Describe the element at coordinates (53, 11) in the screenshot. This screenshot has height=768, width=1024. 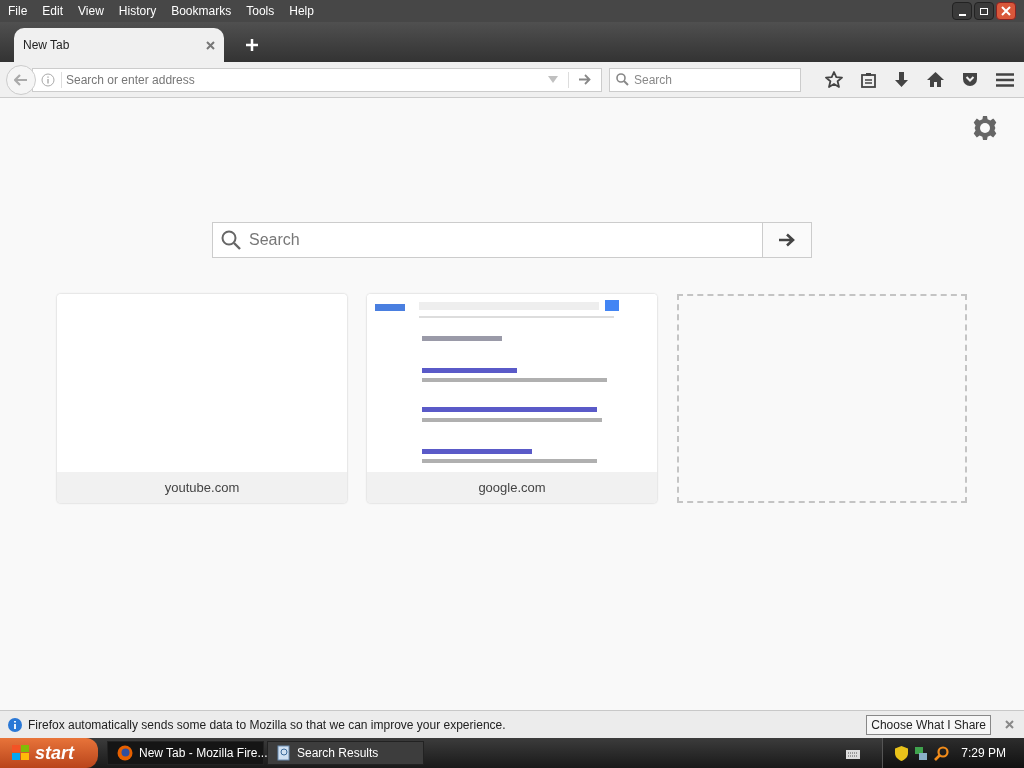
I see `menu-item: Edit` at that location.